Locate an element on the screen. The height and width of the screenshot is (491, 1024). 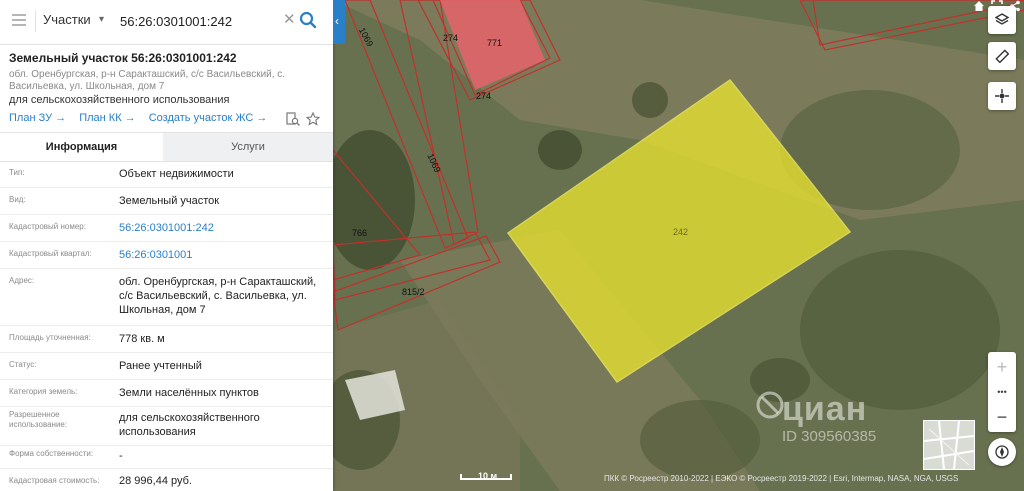
home-icon is located at coordinates (979, 6).